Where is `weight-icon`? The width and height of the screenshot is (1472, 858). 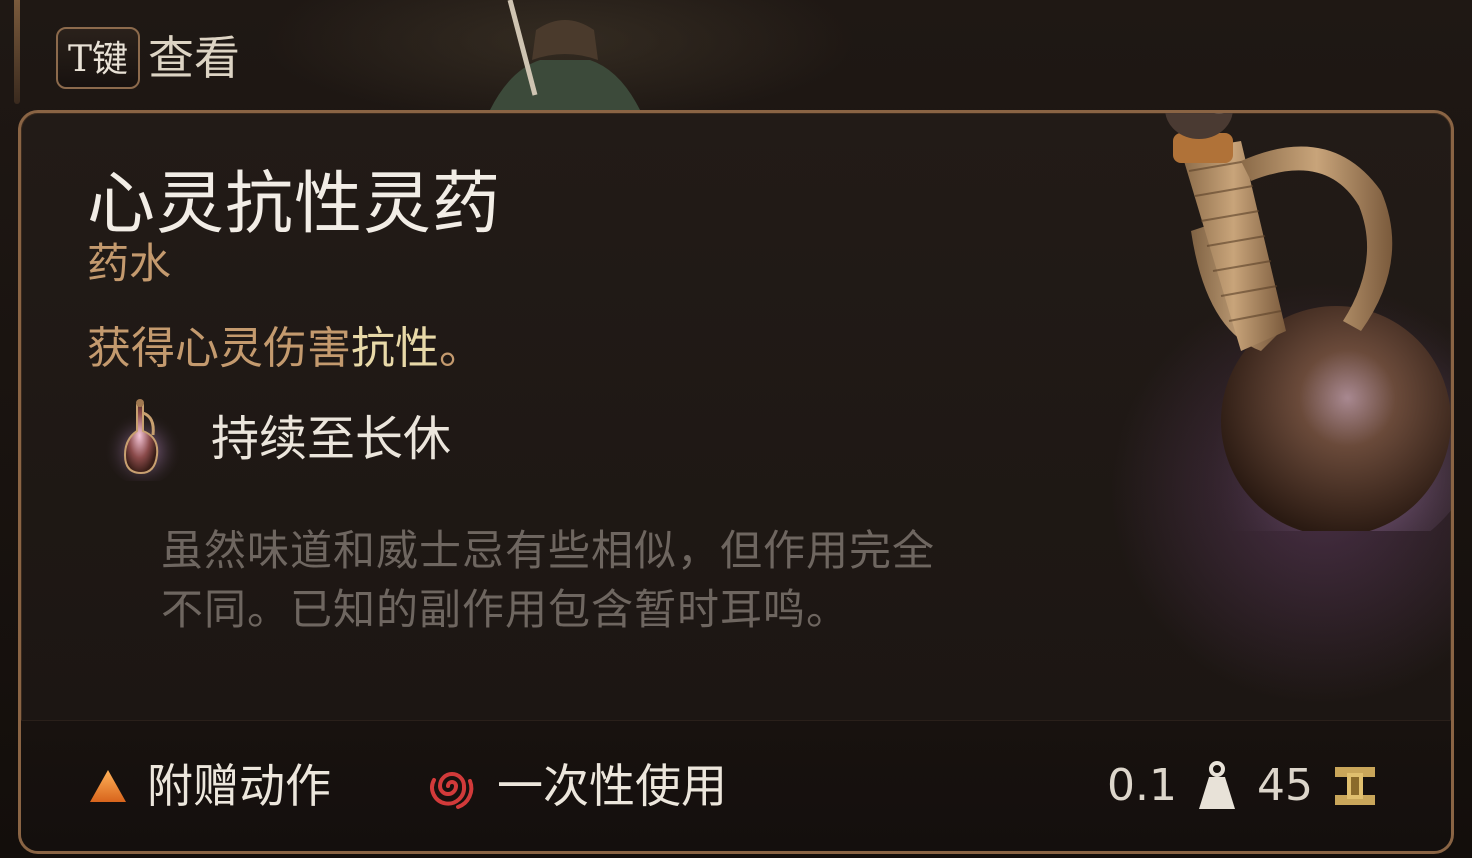
weight-icon is located at coordinates (1217, 785).